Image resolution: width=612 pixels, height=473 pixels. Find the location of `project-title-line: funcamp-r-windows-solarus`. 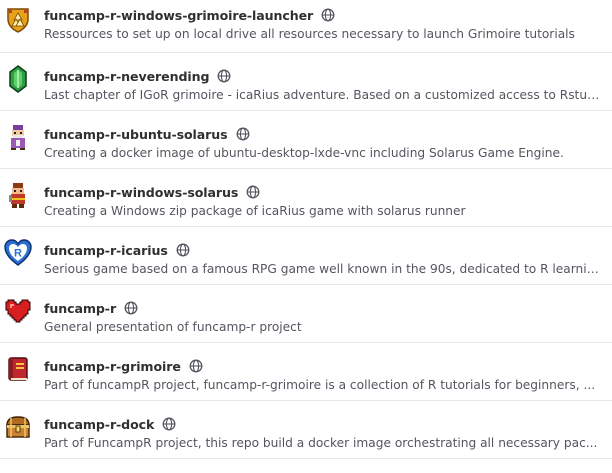

project-title-line: funcamp-r-windows-solarus is located at coordinates (152, 192).